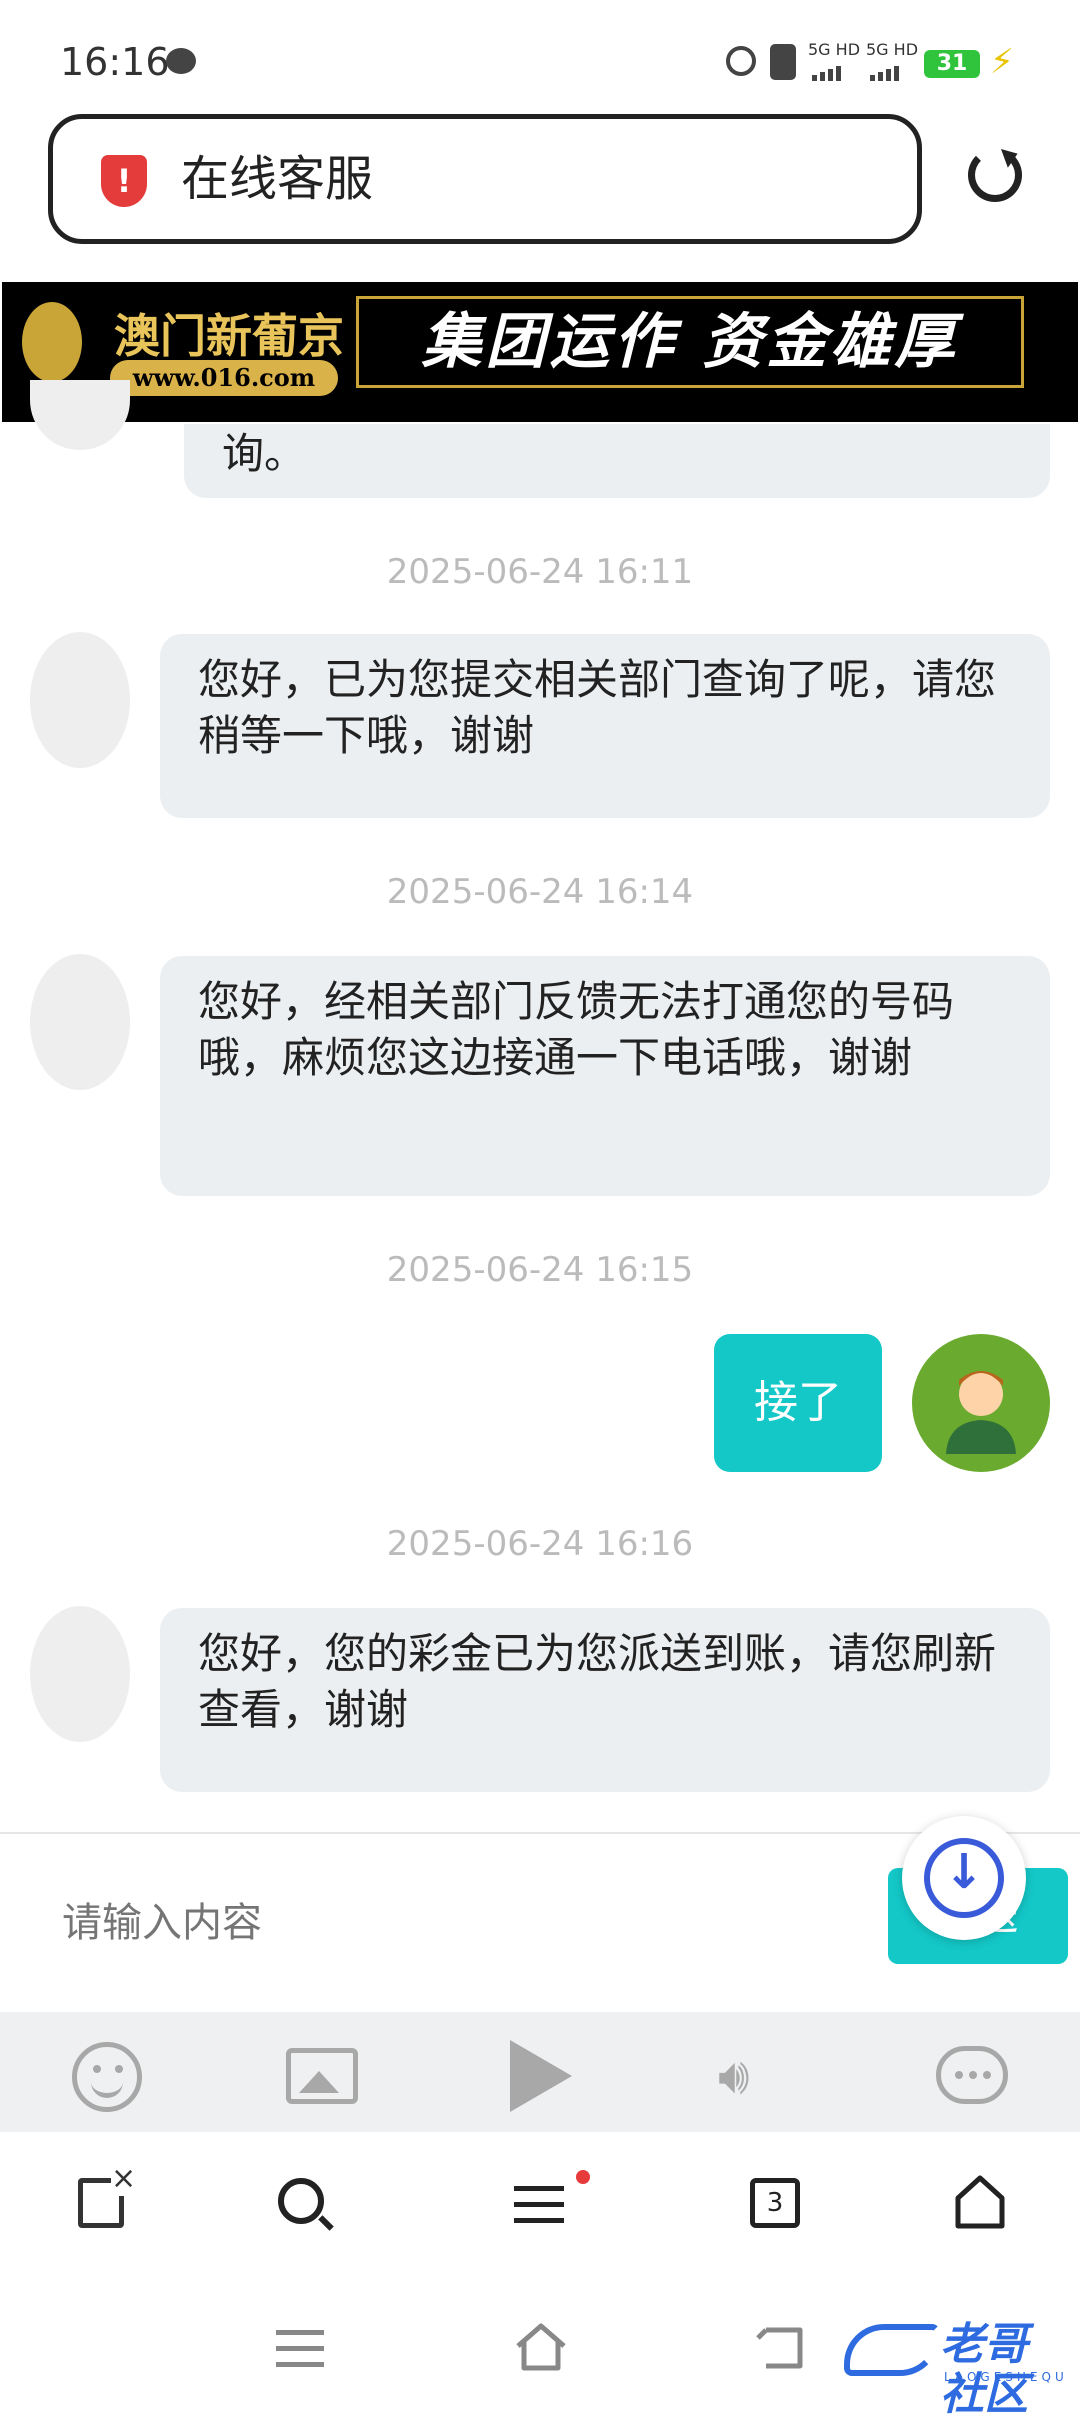 The height and width of the screenshot is (2420, 1080). Describe the element at coordinates (1006, 2377) in the screenshot. I see `watermark-subtext: LAOGESHEQU` at that location.